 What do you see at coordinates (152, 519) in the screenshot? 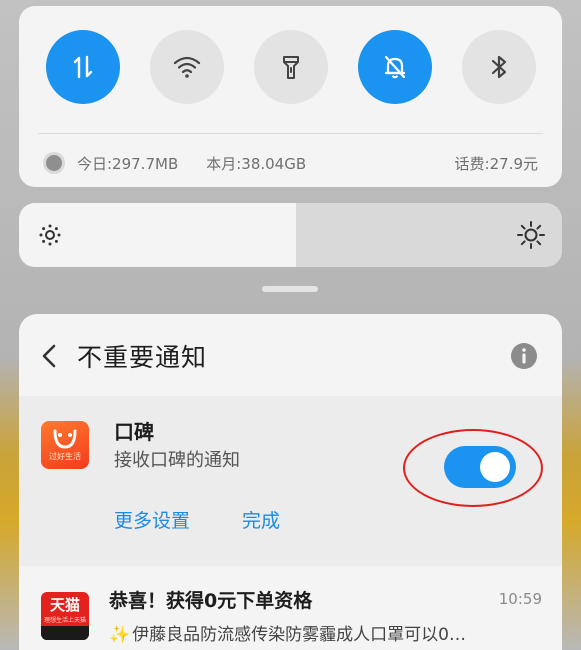
I see `more-settings-link: 更多设置` at bounding box center [152, 519].